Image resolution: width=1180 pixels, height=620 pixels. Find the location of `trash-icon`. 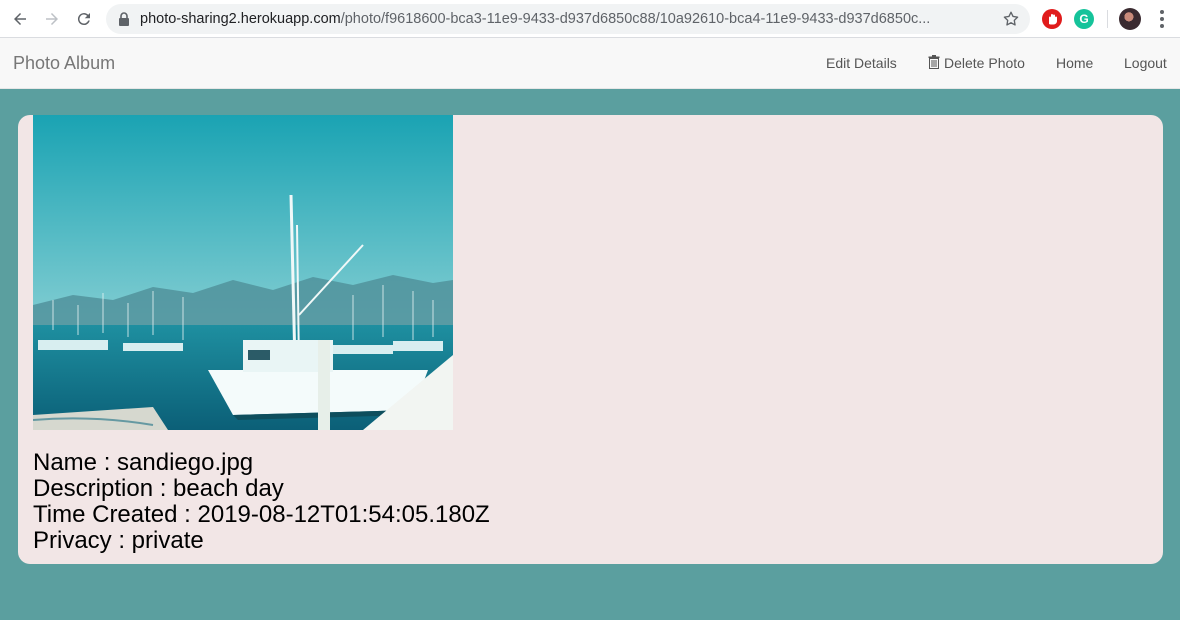

trash-icon is located at coordinates (934, 62).